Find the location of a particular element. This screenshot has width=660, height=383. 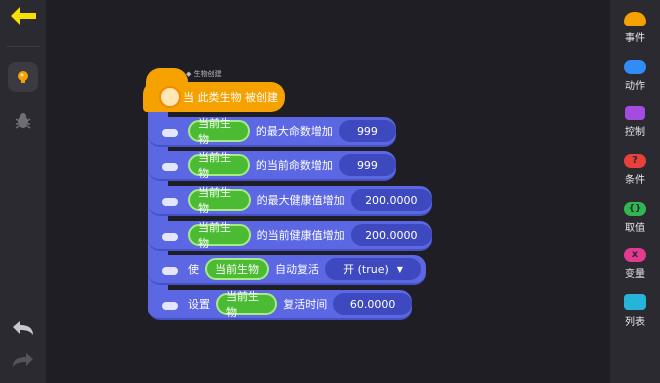

actions-icon is located at coordinates (635, 67).